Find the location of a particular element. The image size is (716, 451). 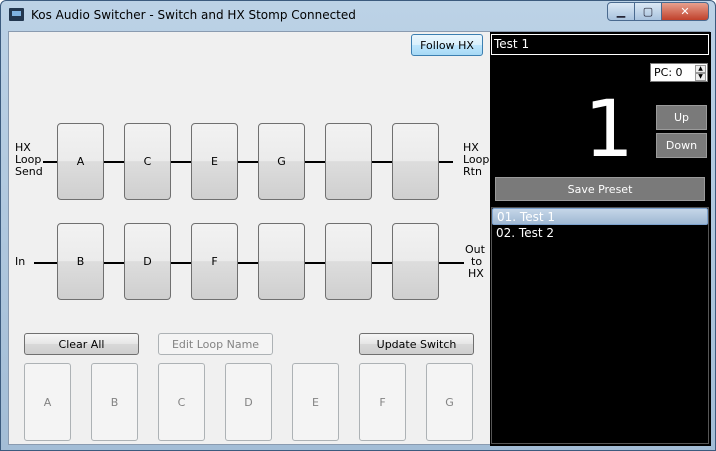

app-icon is located at coordinates (16, 14).